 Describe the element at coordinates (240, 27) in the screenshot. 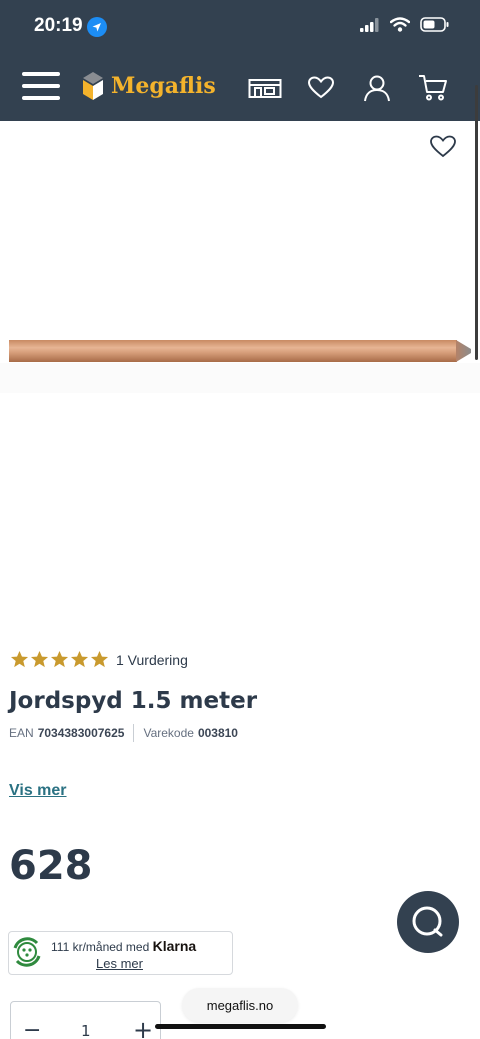

I see `status-bar: 20:19` at that location.